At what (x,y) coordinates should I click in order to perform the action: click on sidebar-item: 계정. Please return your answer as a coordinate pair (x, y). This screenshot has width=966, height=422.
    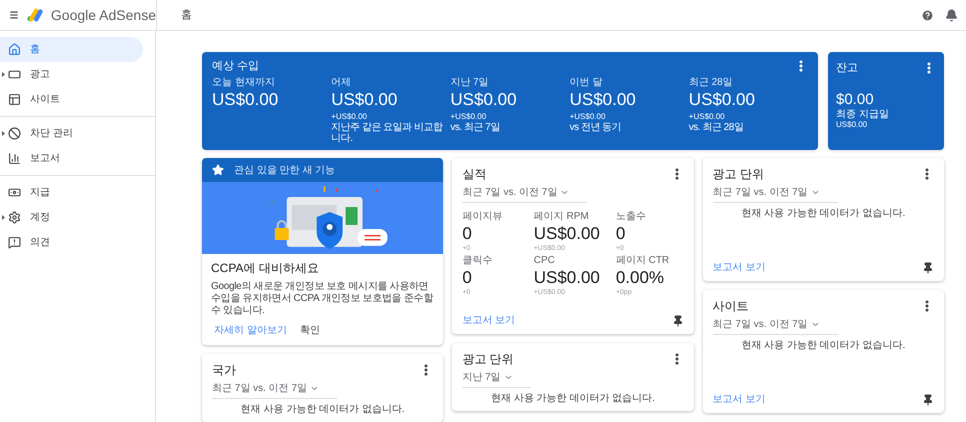
    Looking at the image, I should click on (71, 217).